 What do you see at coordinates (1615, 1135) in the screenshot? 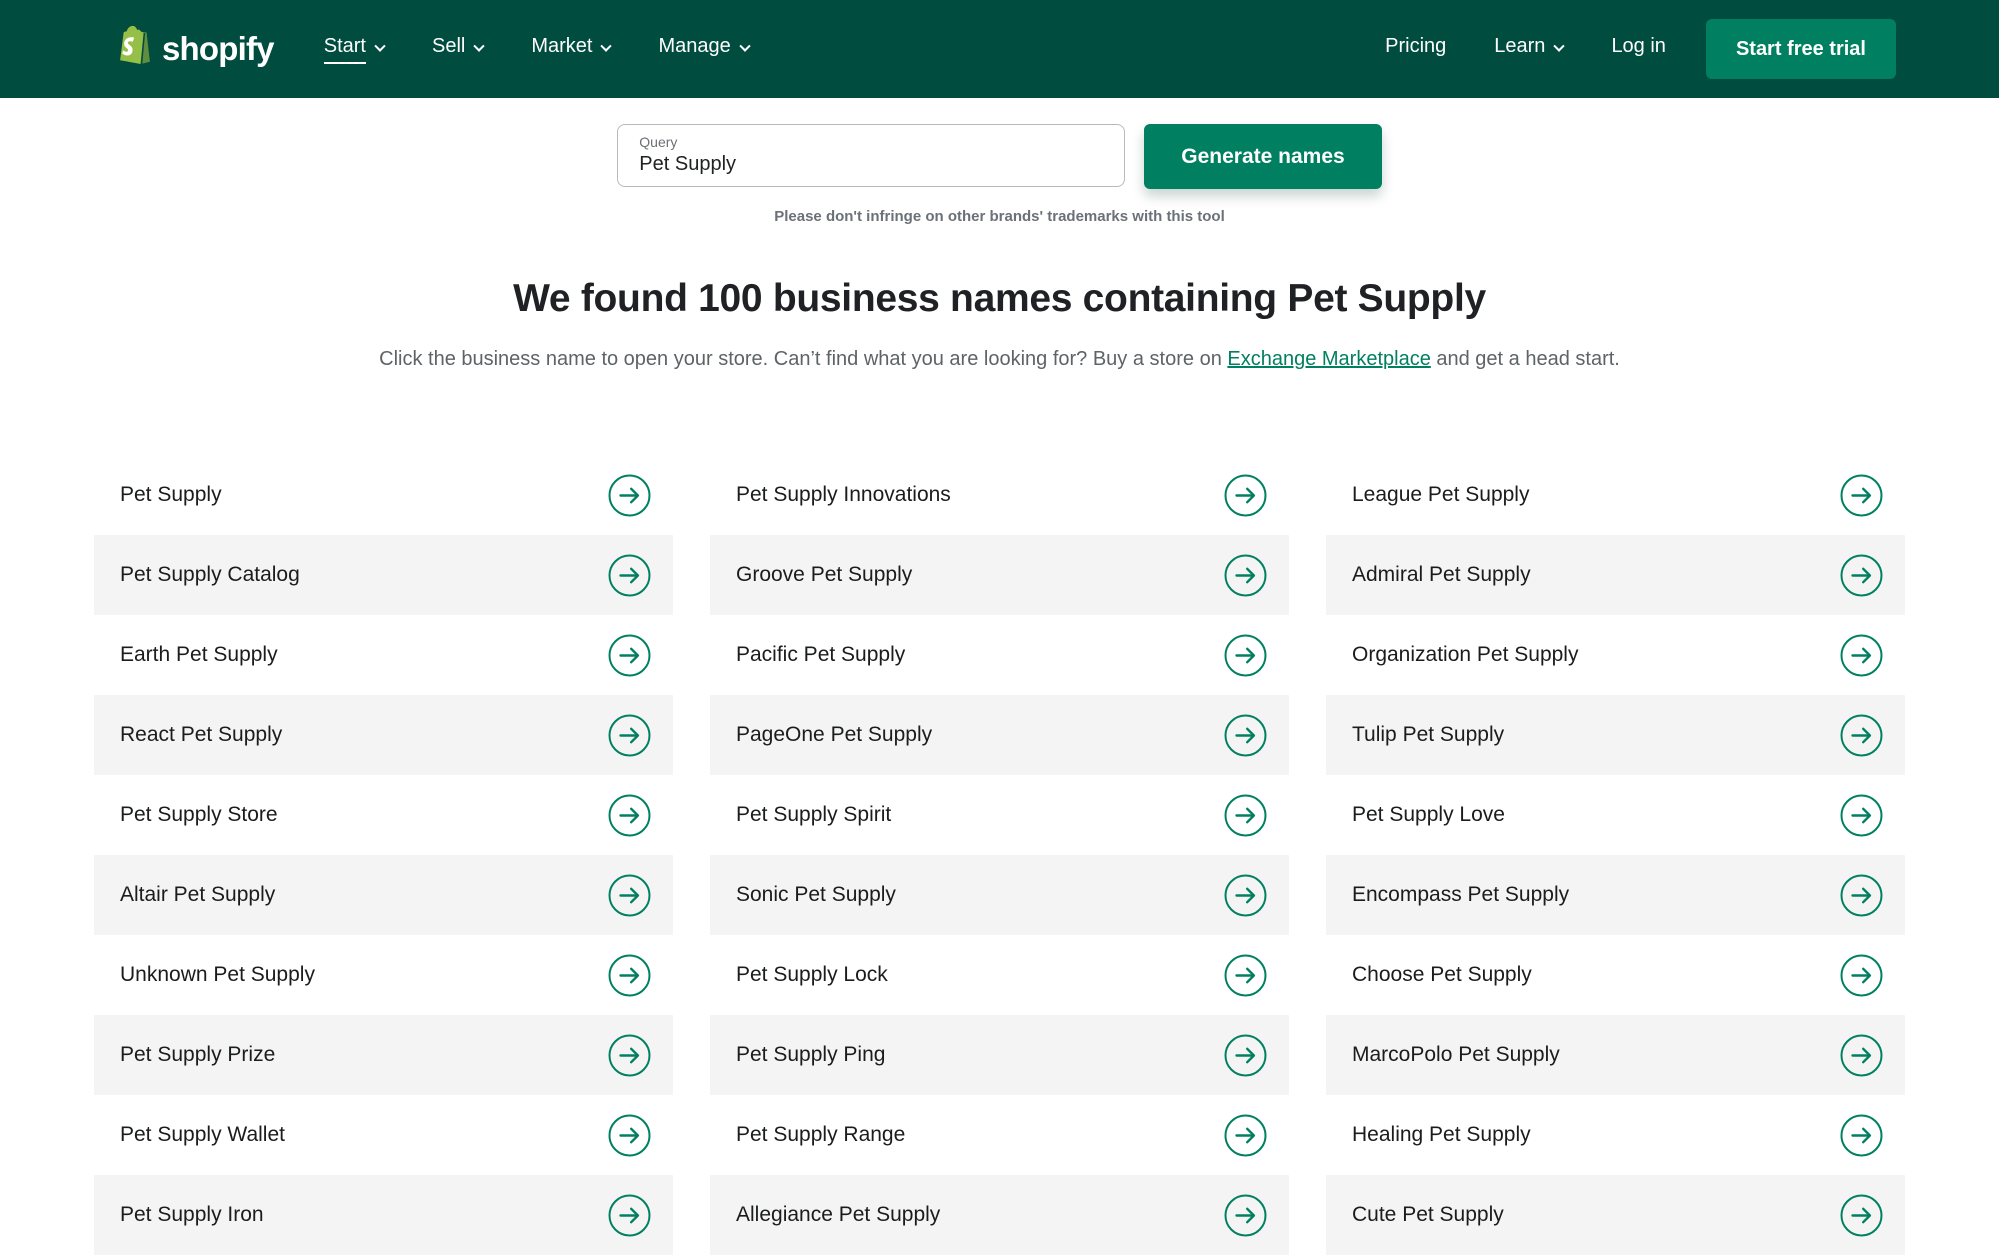
I see `business-name-row: Healing Pet Supply` at bounding box center [1615, 1135].